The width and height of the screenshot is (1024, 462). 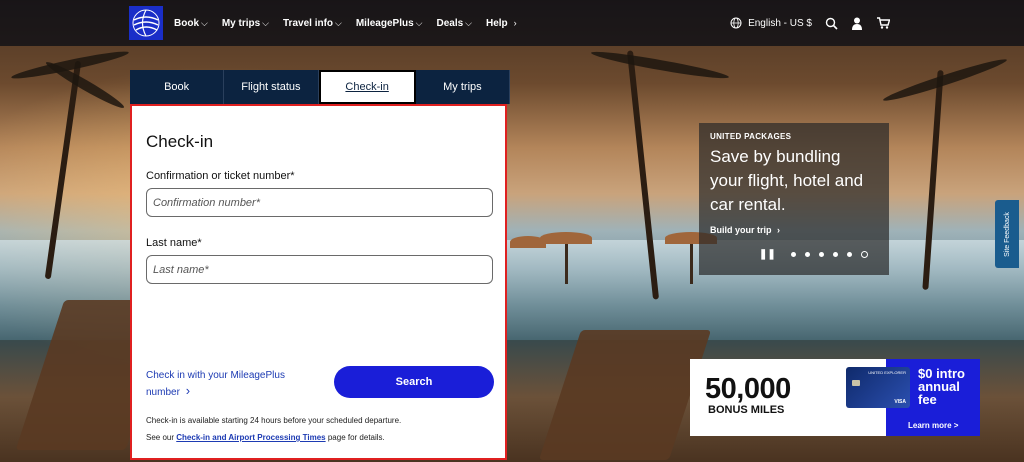 What do you see at coordinates (746, 410) in the screenshot?
I see `promo-bonus-label: BONUS MILES` at bounding box center [746, 410].